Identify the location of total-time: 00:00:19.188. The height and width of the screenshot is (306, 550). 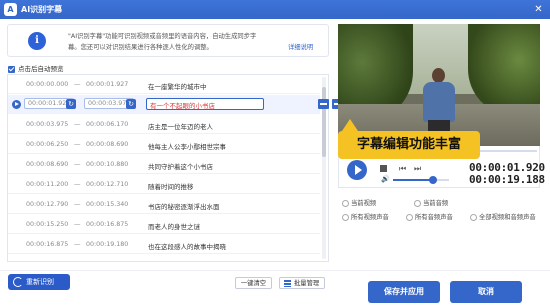
(507, 179).